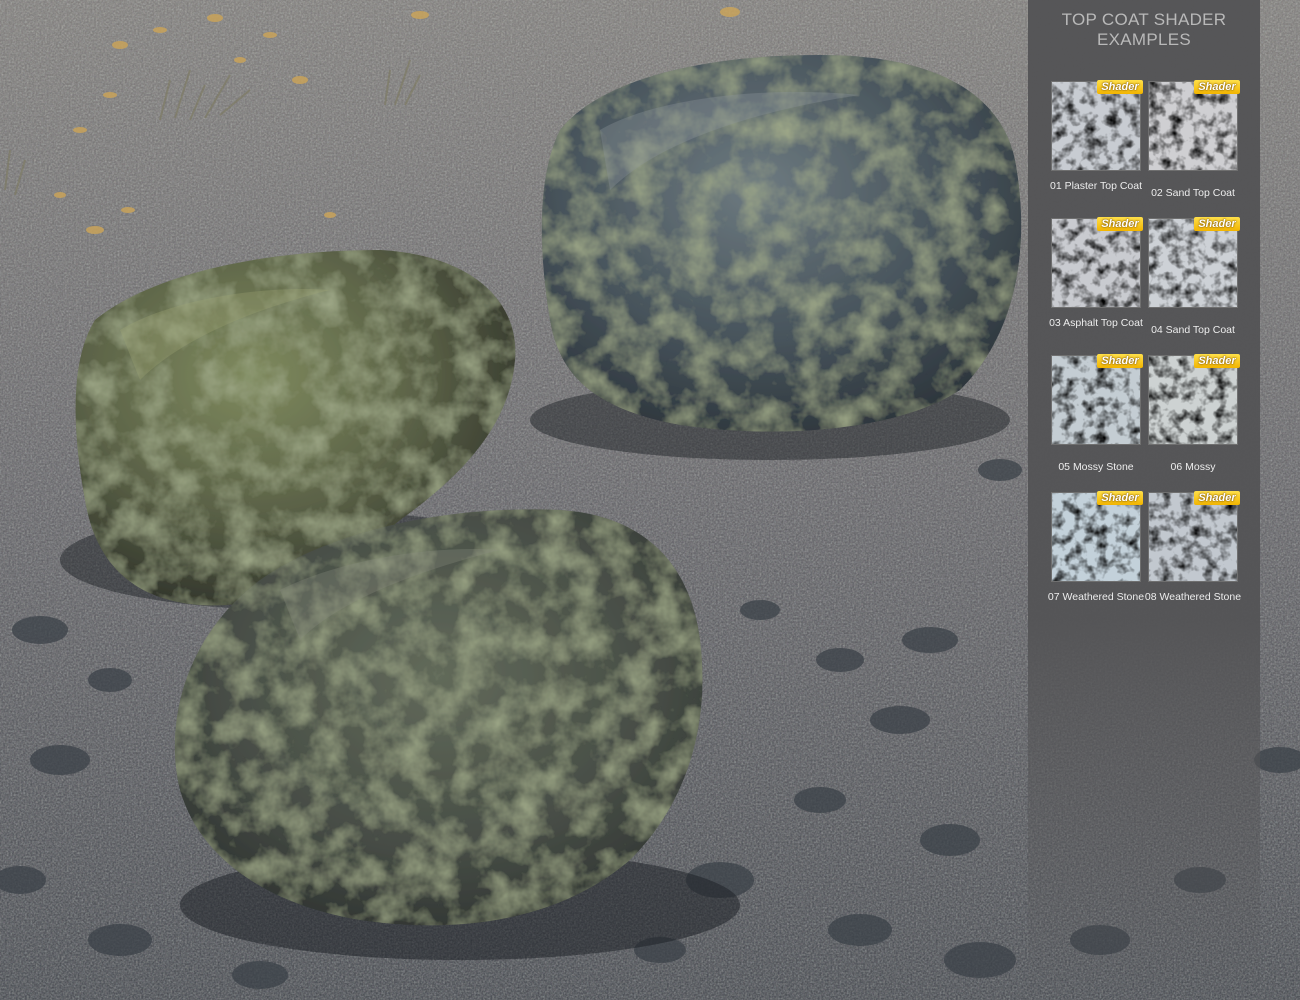  Describe the element at coordinates (1096, 597) in the screenshot. I see `shader-tile-label: 07 Weathered Stone` at that location.